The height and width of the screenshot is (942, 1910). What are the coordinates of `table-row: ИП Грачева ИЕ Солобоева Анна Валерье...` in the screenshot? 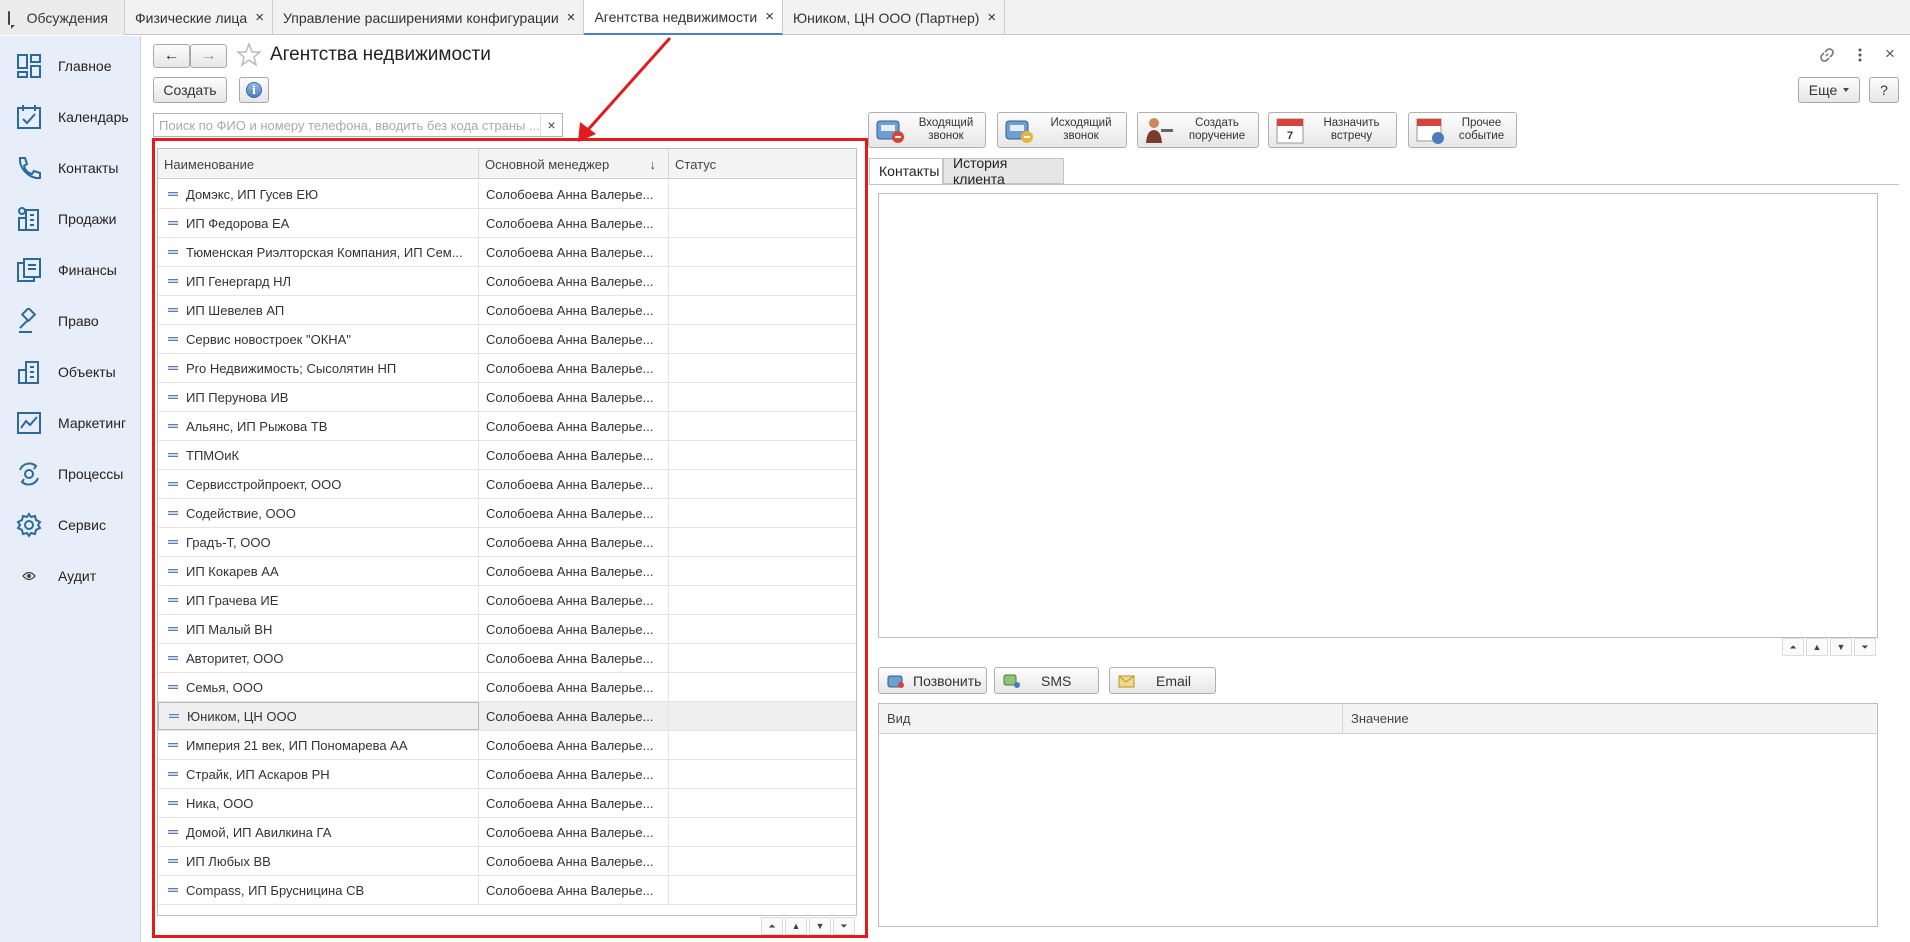 It's located at (507, 600).